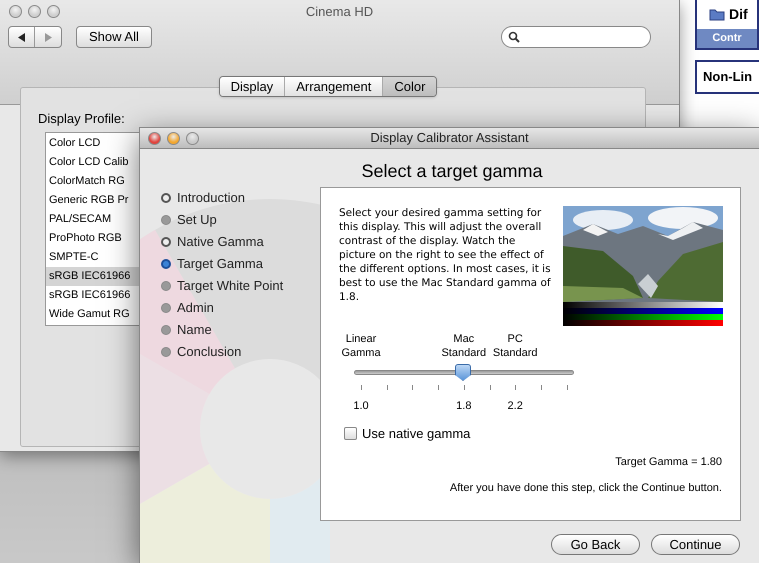 The width and height of the screenshot is (759, 563). Describe the element at coordinates (92, 219) in the screenshot. I see `list-item: PAL/SECAM` at that location.